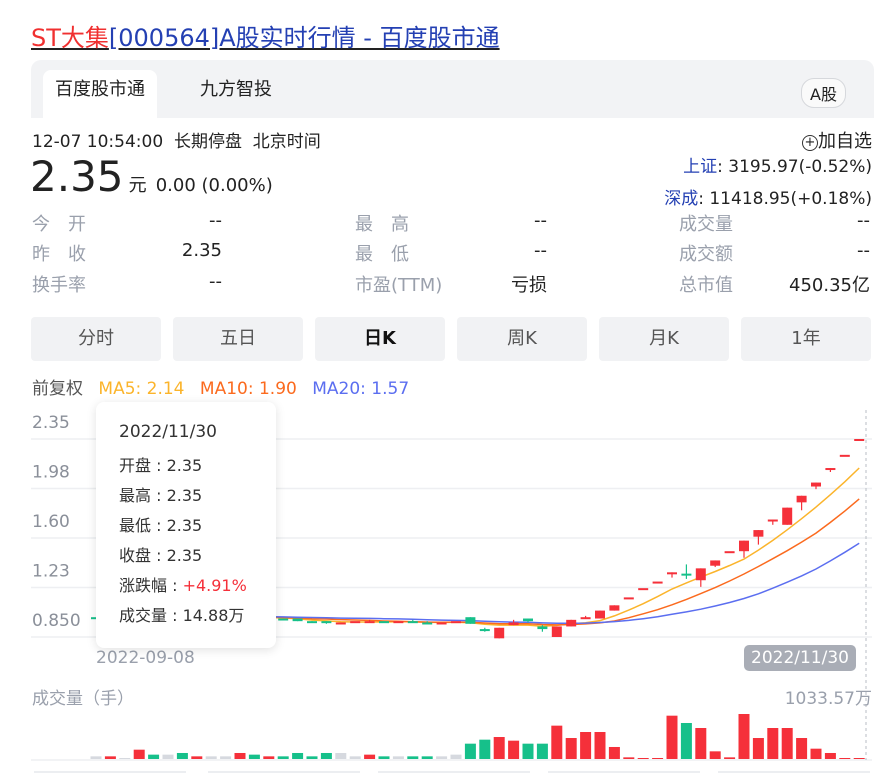 The width and height of the screenshot is (890, 774). I want to click on tooltip-close: 收盘 : 2.35, so click(161, 555).